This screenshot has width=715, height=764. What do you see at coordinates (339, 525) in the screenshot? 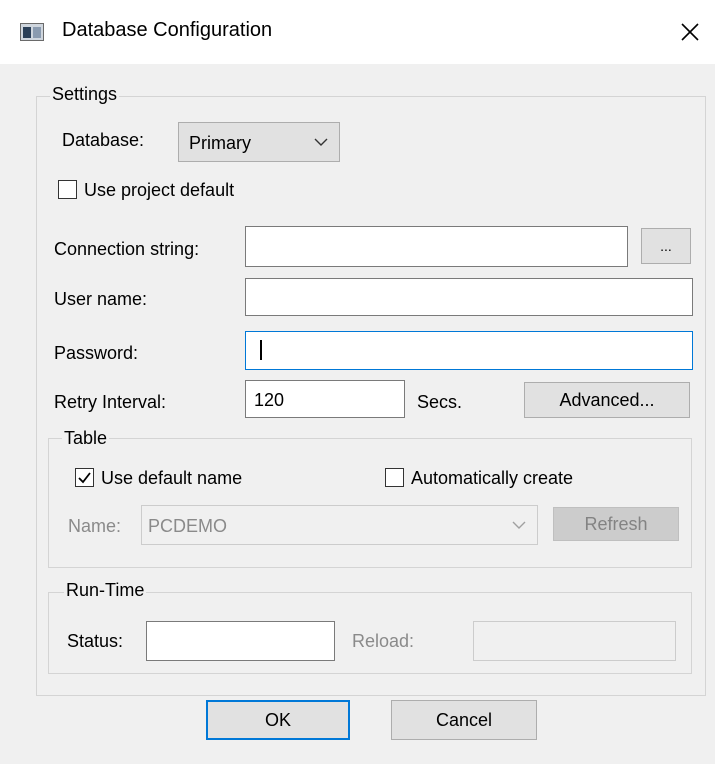
I see `table-name-select: PCDEMO` at bounding box center [339, 525].